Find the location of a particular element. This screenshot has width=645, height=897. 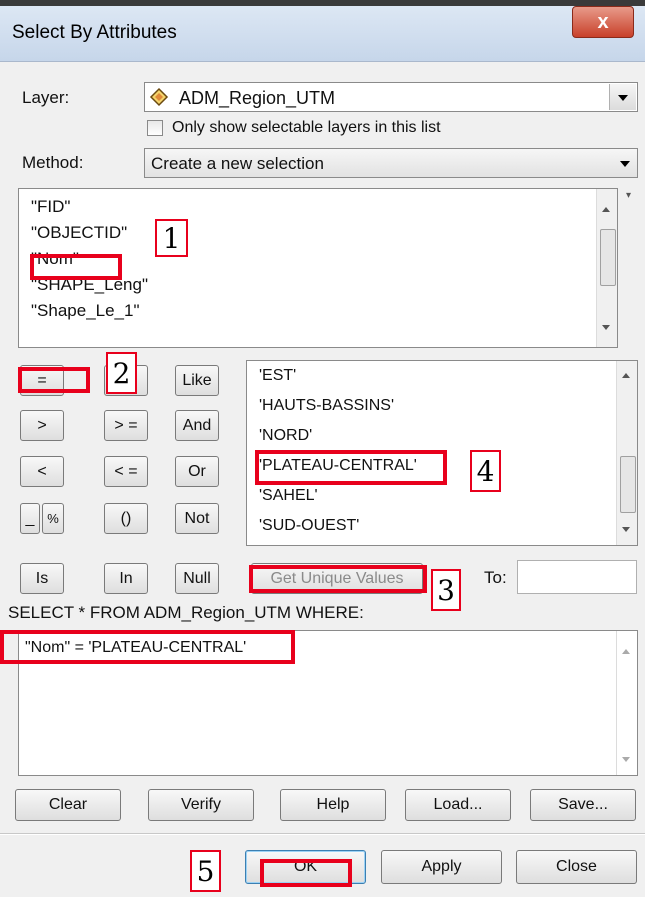

in-button: In is located at coordinates (126, 578).